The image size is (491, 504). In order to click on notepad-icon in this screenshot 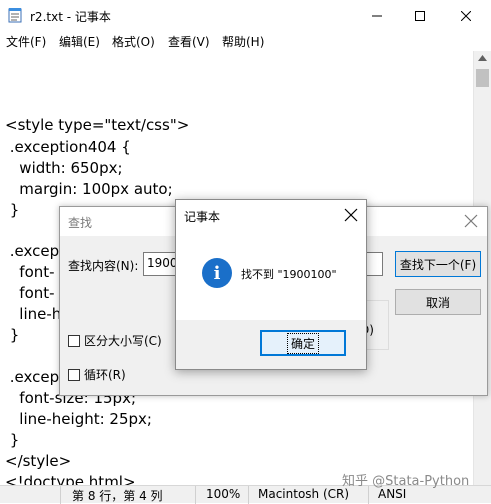, I will do `click(15, 15)`.